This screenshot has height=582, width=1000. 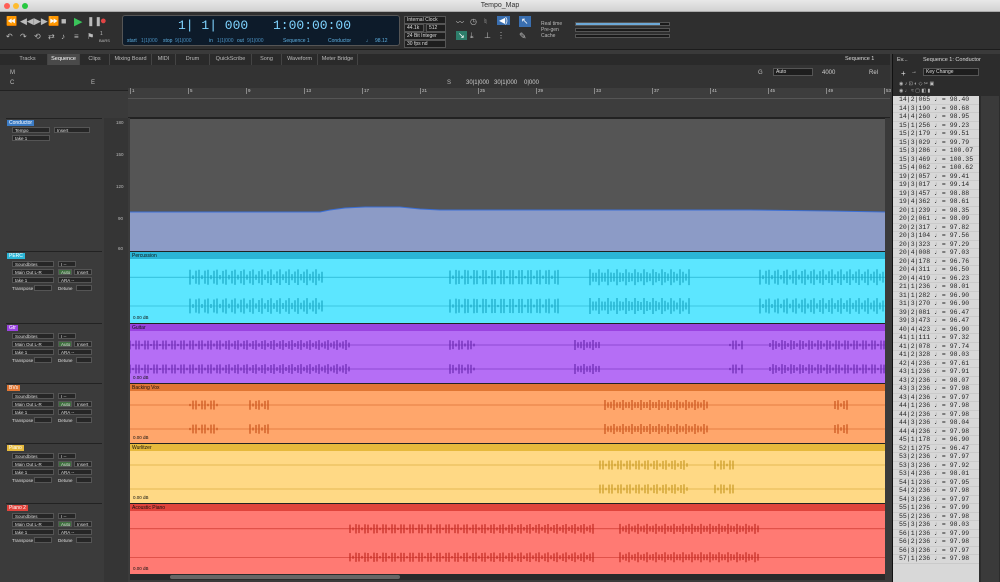 I want to click on tempo-event-row: 43|2|236 ♩ = 98.07, so click(x=936, y=381).